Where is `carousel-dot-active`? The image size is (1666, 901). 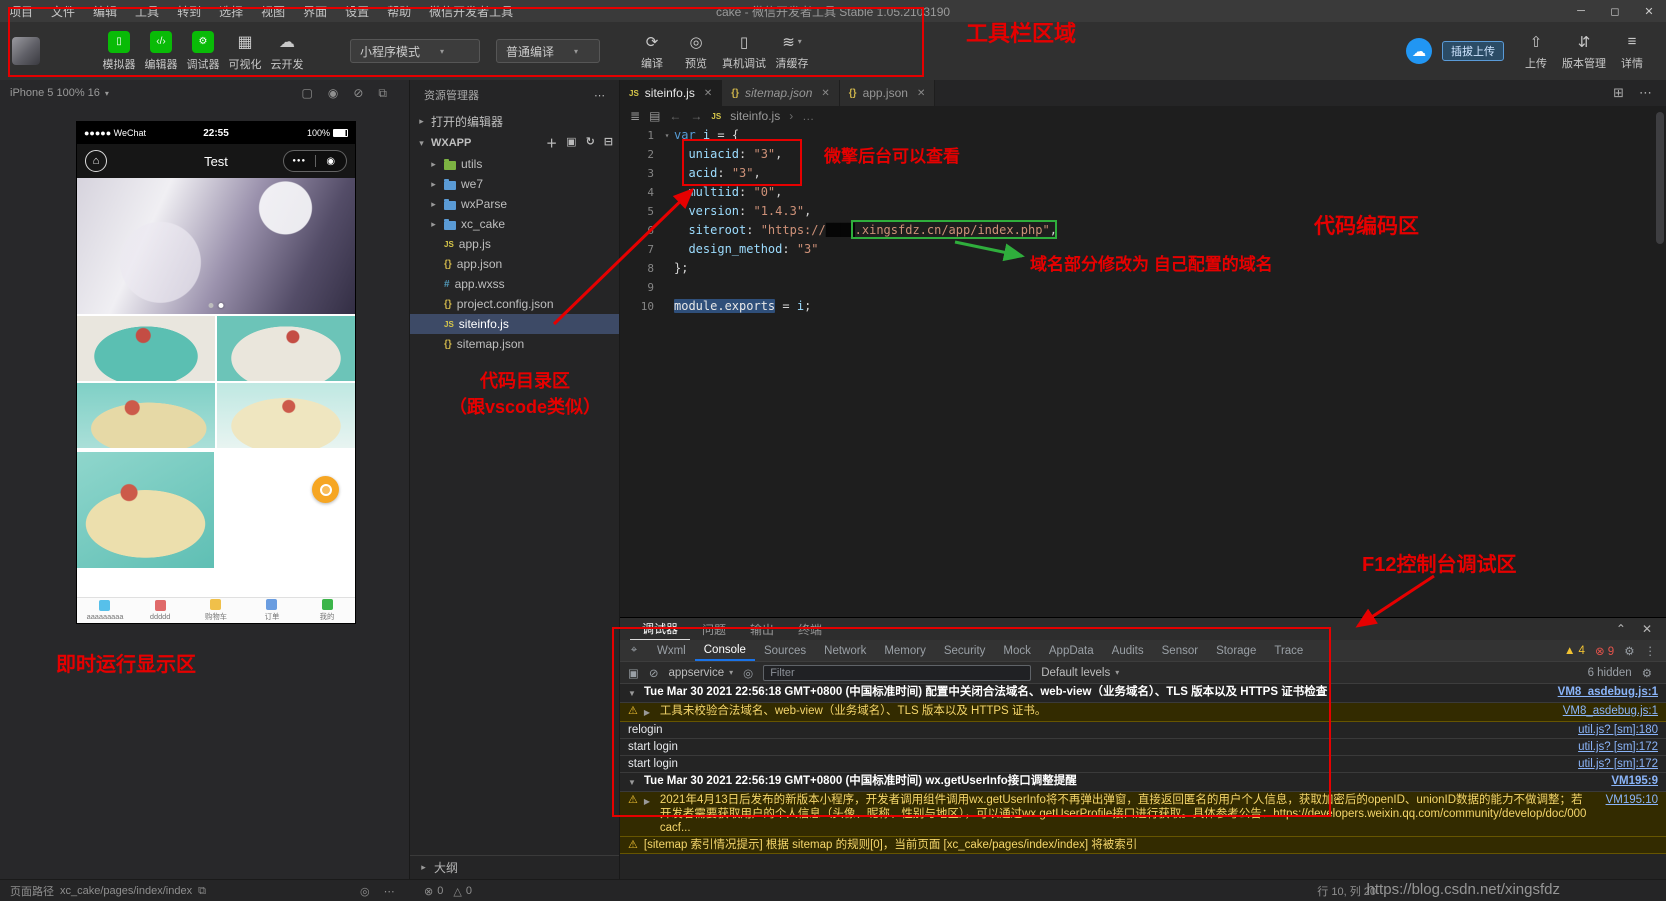
carousel-dot-active is located at coordinates (221, 305).